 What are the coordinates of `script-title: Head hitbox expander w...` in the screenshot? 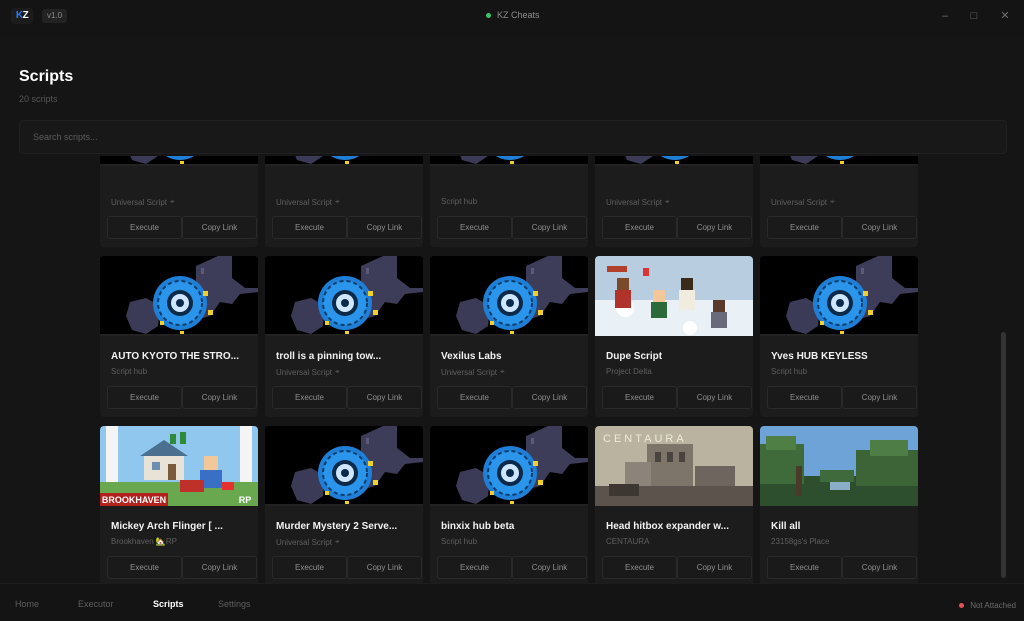 It's located at (667, 526).